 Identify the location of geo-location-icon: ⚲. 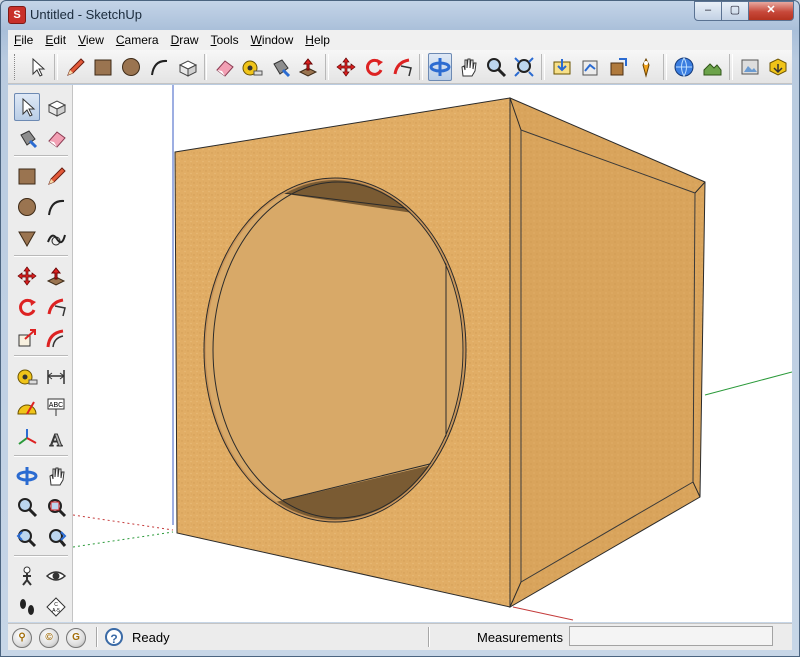
(22, 638).